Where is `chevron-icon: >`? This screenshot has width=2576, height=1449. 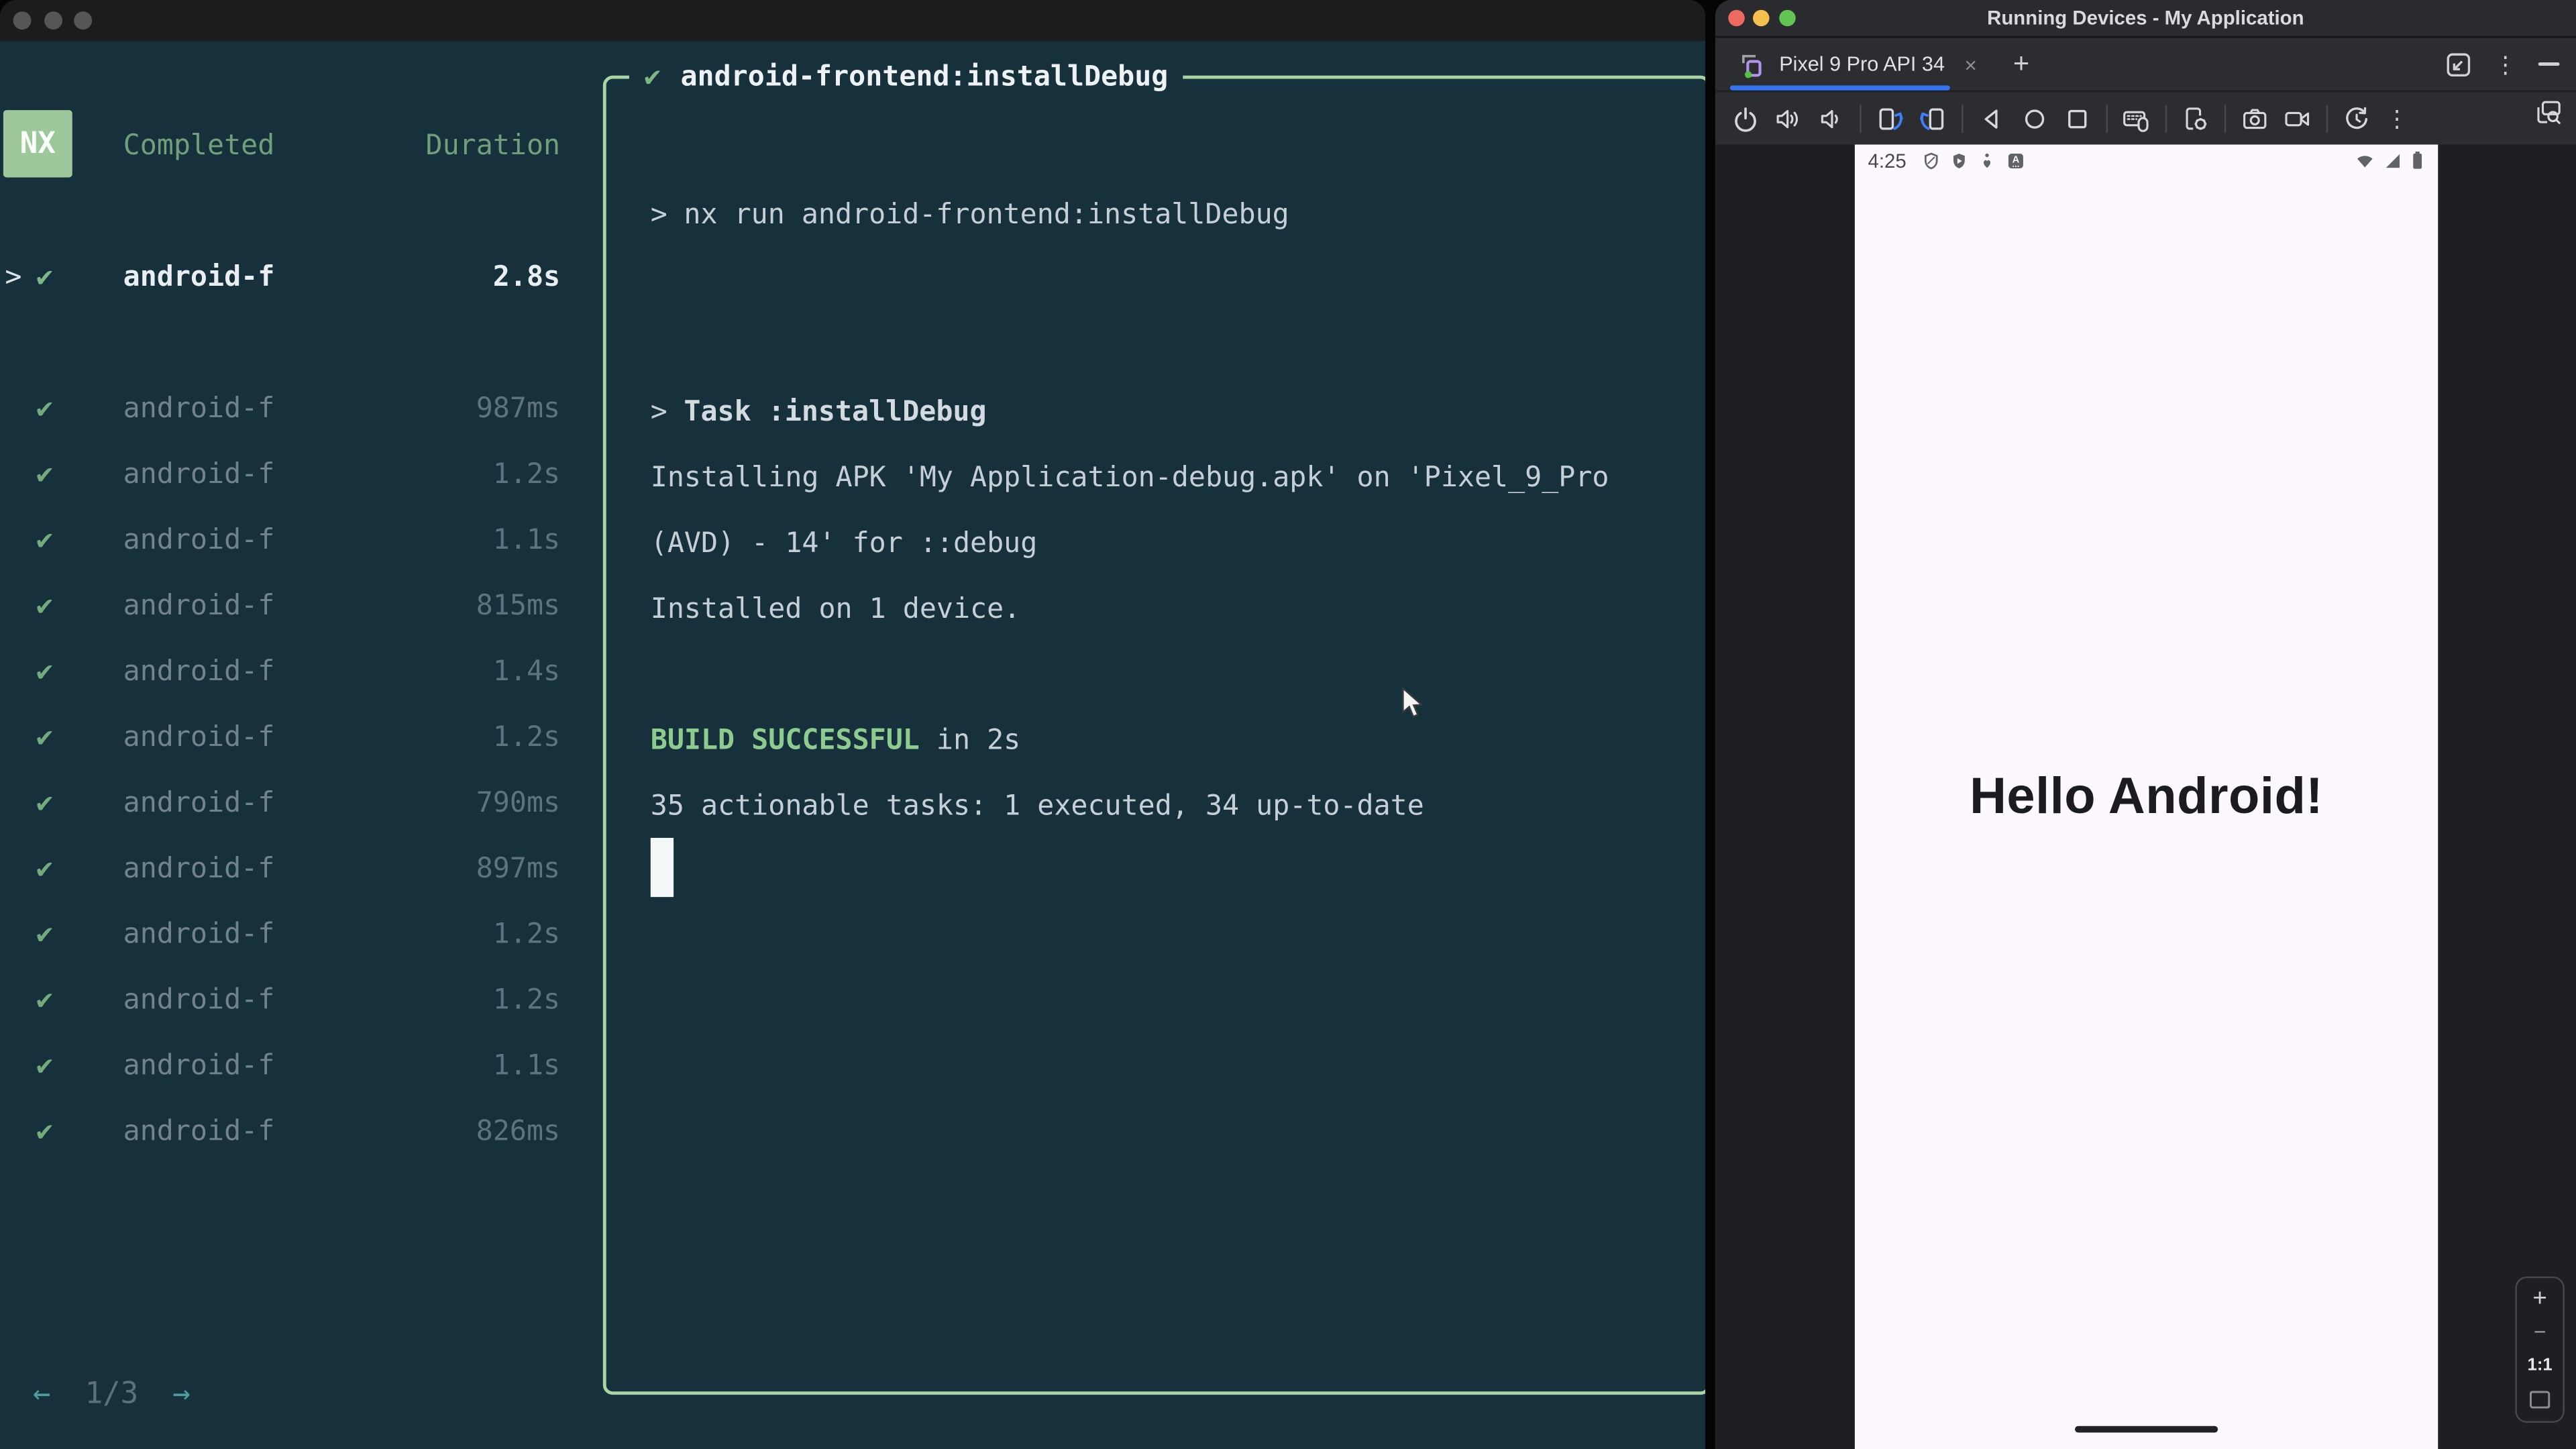
chevron-icon: > is located at coordinates (13, 277).